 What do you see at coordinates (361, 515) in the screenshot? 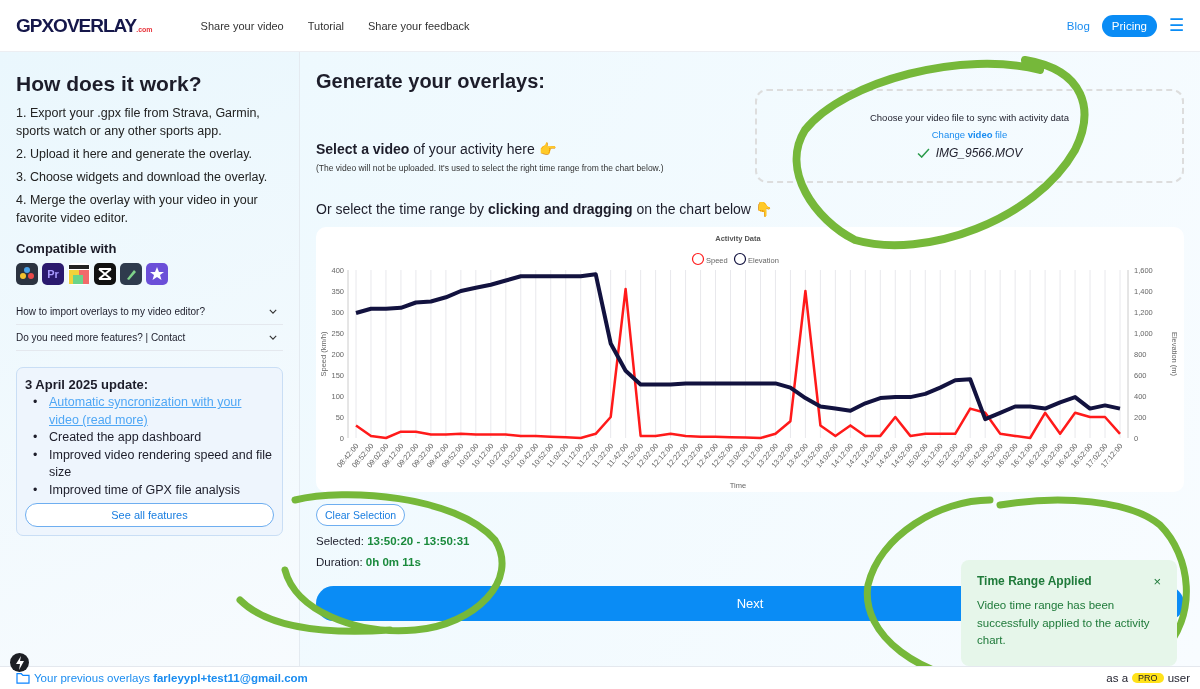
I see `clear-selection-button: Clear Selection` at bounding box center [361, 515].